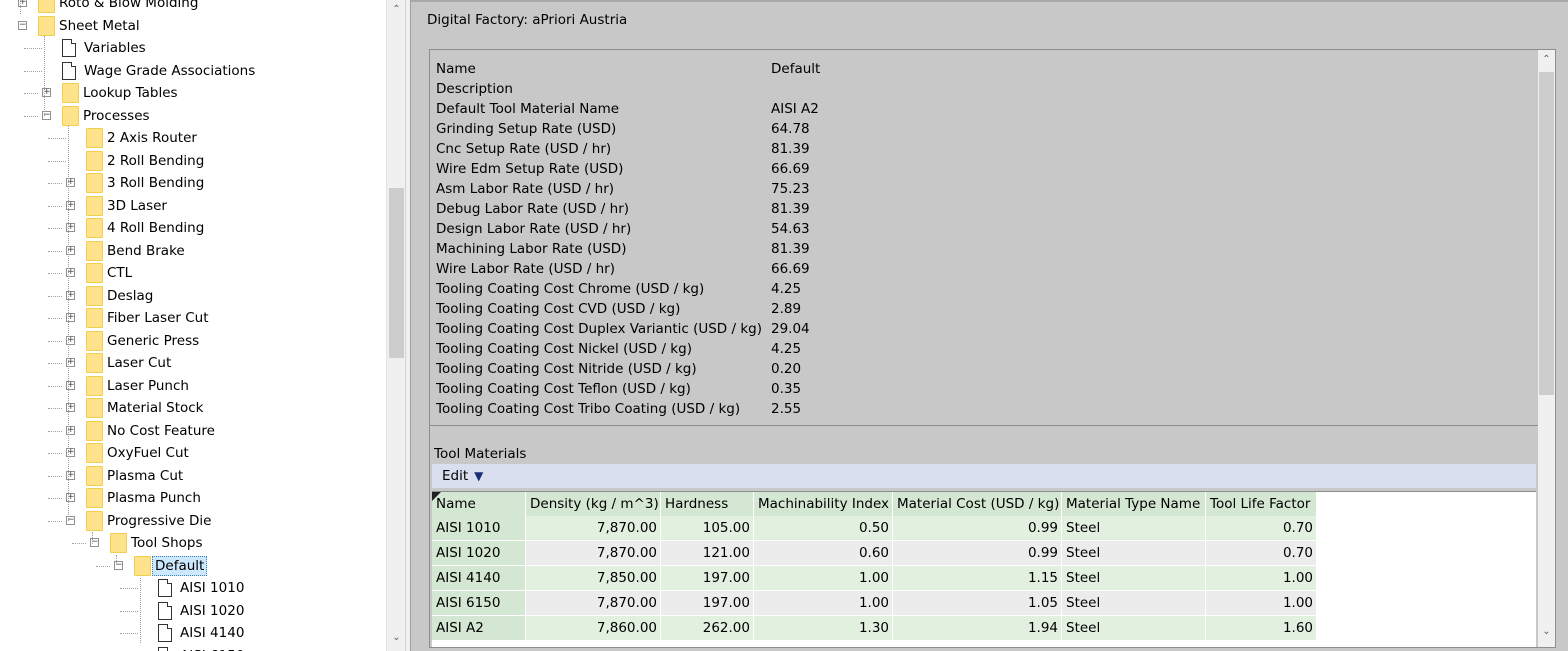 This screenshot has width=1568, height=651. Describe the element at coordinates (193, 566) in the screenshot. I see `tree-item-default: − Default` at that location.